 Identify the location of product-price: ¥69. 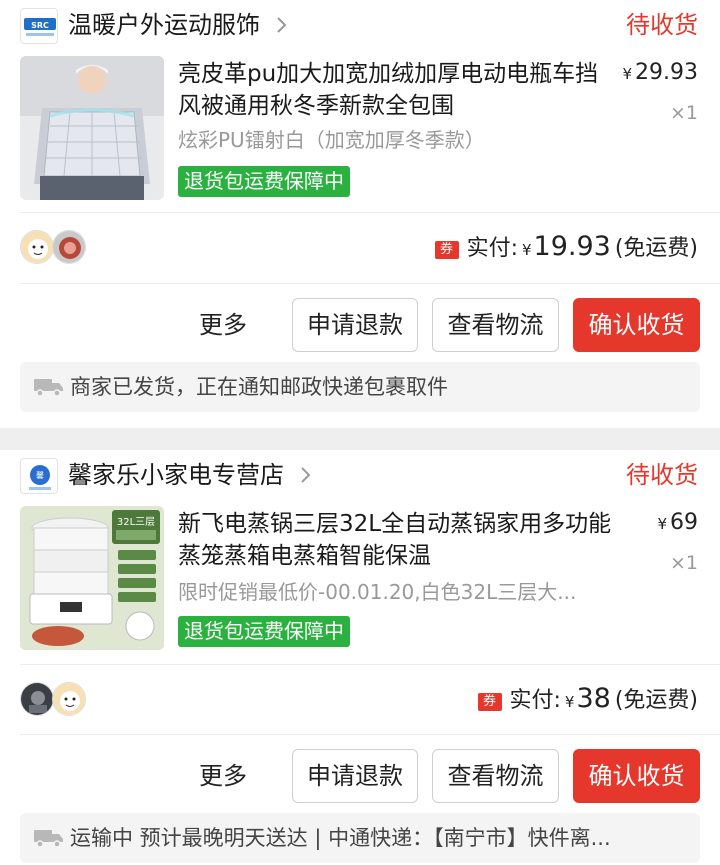
(677, 522).